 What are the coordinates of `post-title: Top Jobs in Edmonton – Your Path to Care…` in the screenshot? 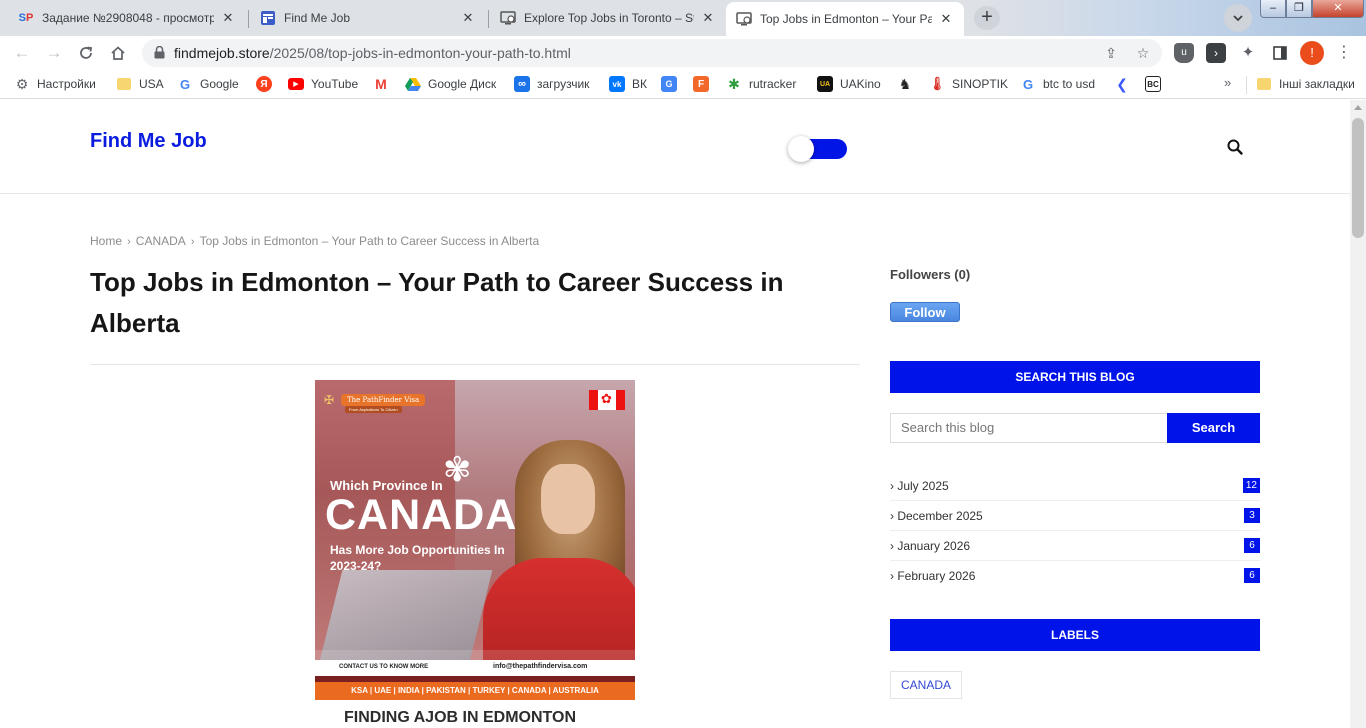 It's located at (437, 302).